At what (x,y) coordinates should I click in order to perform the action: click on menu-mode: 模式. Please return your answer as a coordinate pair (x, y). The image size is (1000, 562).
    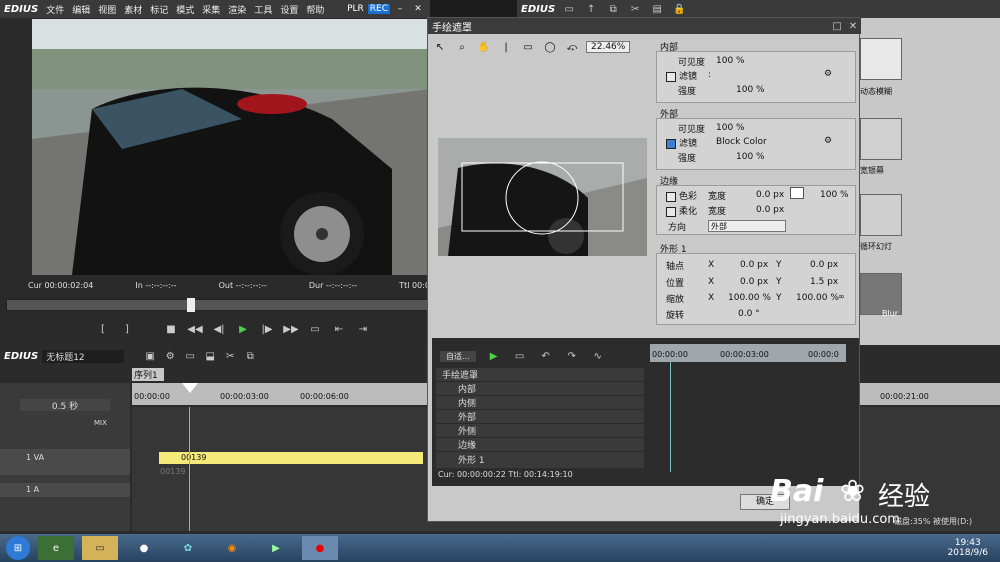
    Looking at the image, I should click on (185, 9).